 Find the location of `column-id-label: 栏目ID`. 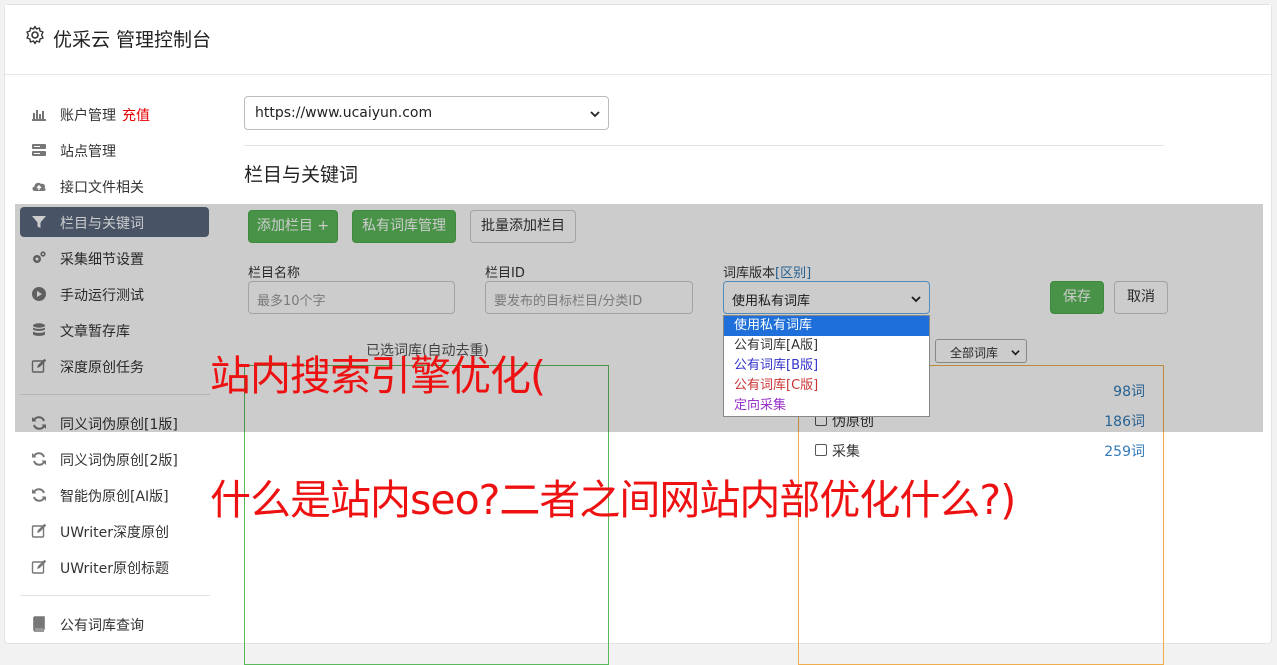

column-id-label: 栏目ID is located at coordinates (505, 273).